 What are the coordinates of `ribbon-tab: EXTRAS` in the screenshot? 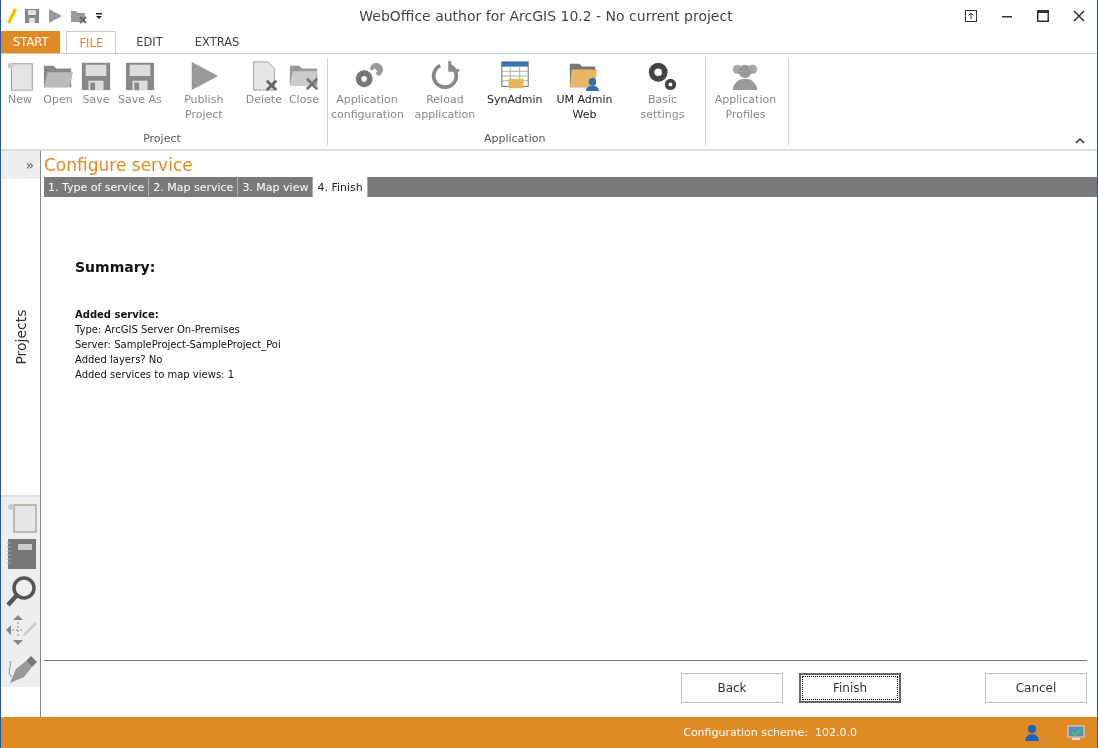 It's located at (217, 42).